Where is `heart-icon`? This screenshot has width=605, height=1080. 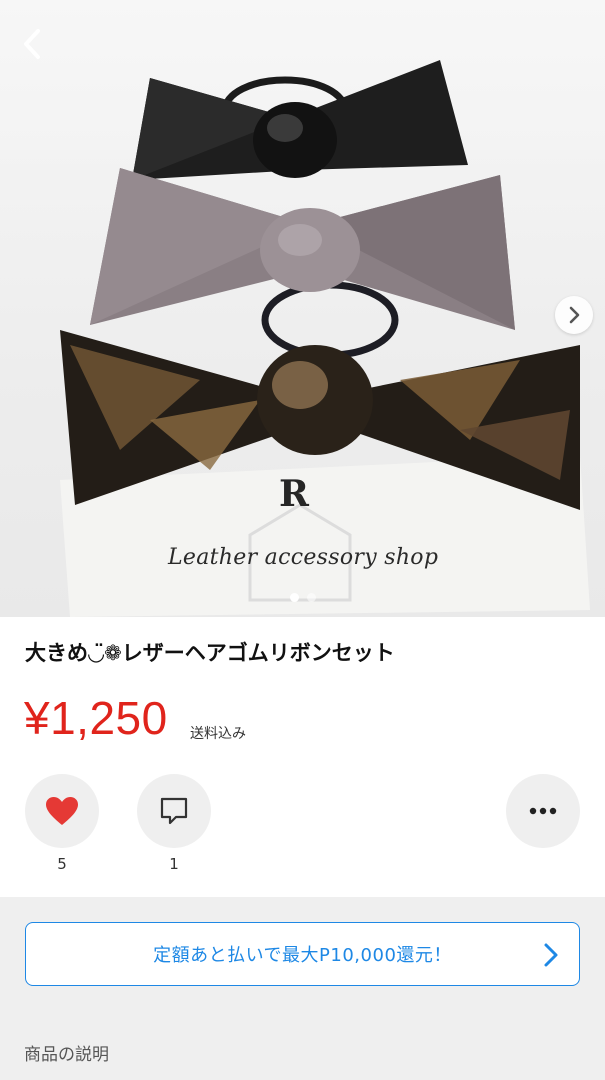
heart-icon is located at coordinates (62, 811).